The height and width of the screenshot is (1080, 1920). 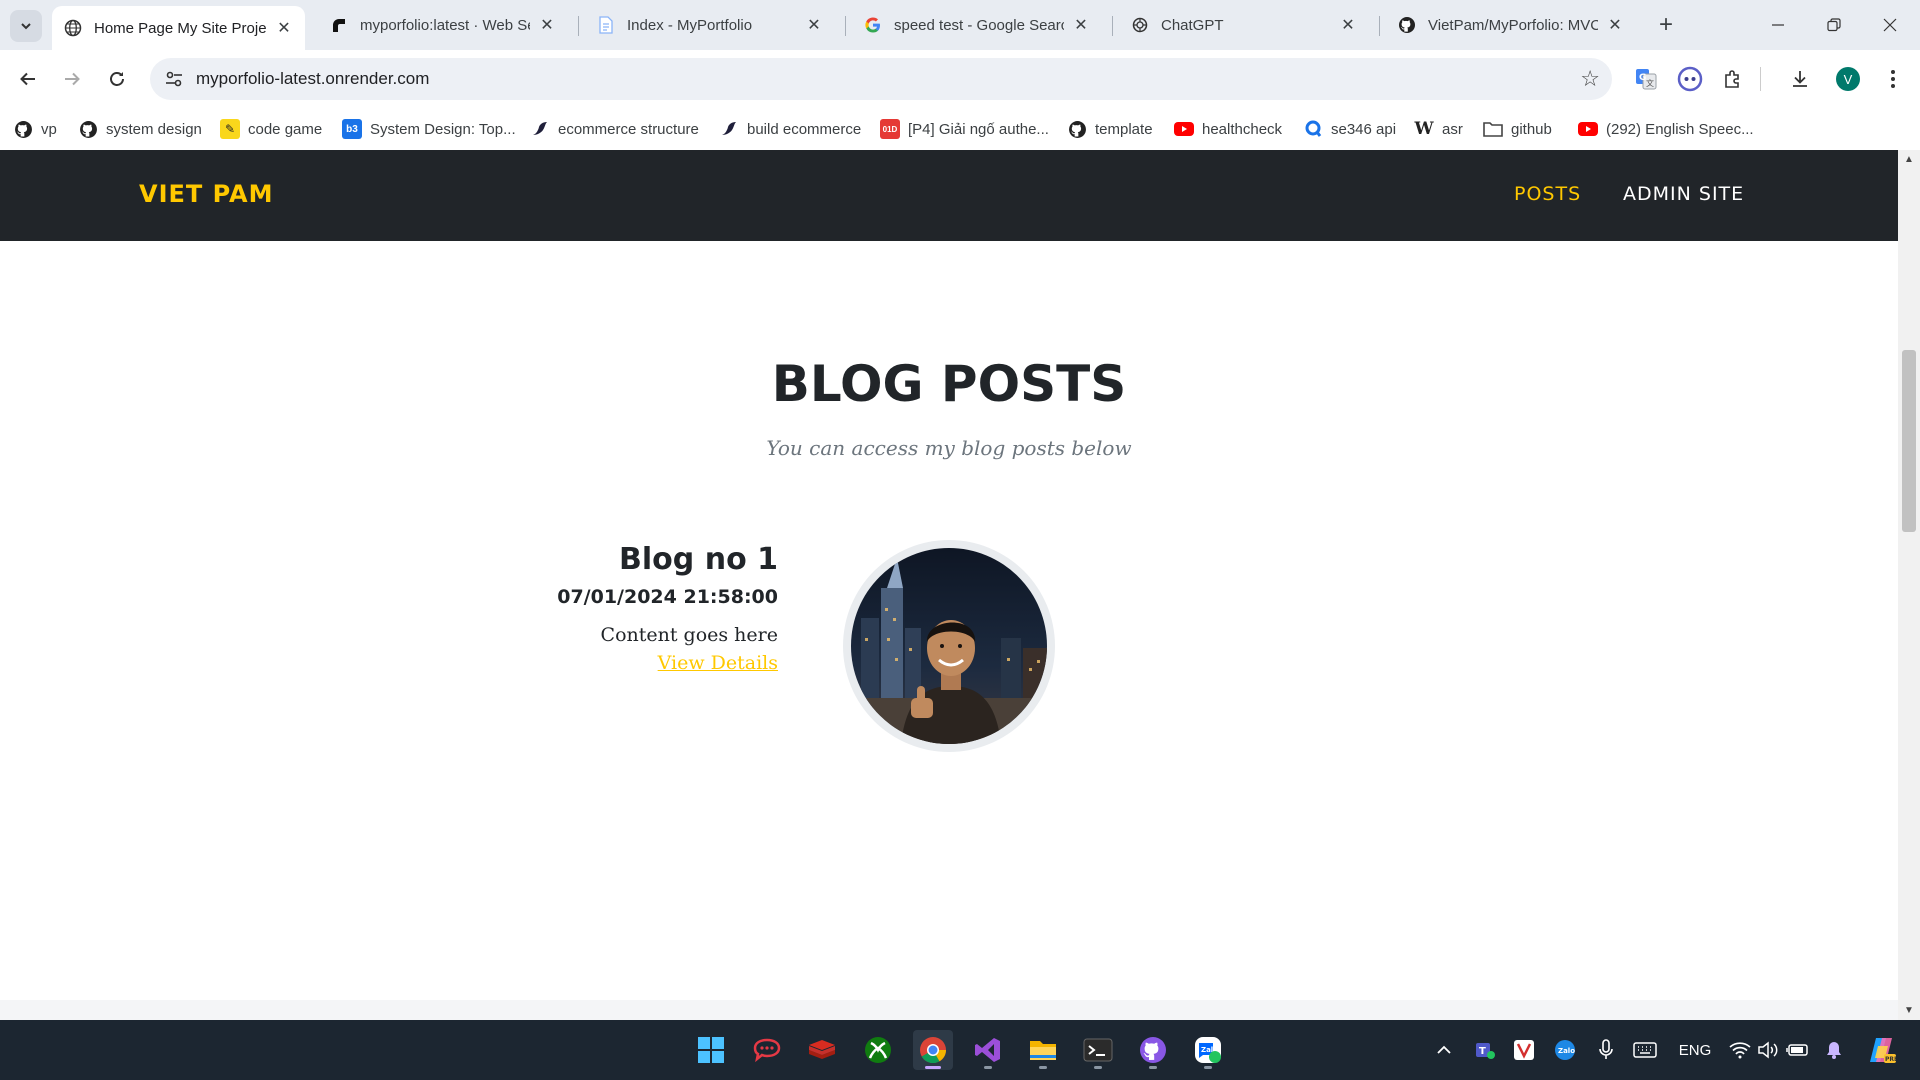 I want to click on bookmark-item: vp, so click(x=35, y=129).